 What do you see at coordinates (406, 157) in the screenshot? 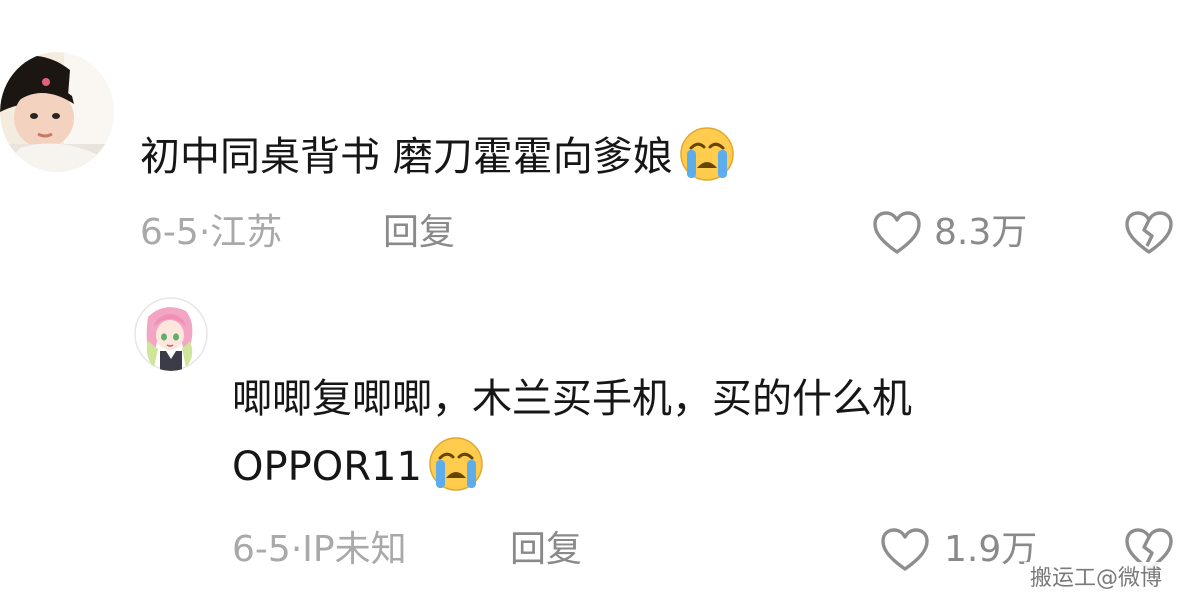
I see `comment-text-body: 初中同桌背书 磨刀霍霍向爹娘` at bounding box center [406, 157].